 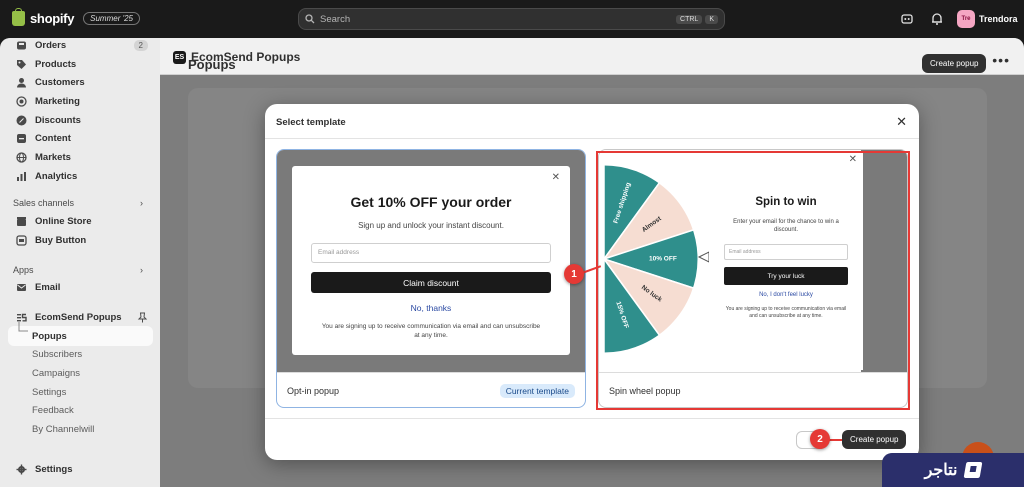 I want to click on buy-button-icon, so click(x=21, y=240).